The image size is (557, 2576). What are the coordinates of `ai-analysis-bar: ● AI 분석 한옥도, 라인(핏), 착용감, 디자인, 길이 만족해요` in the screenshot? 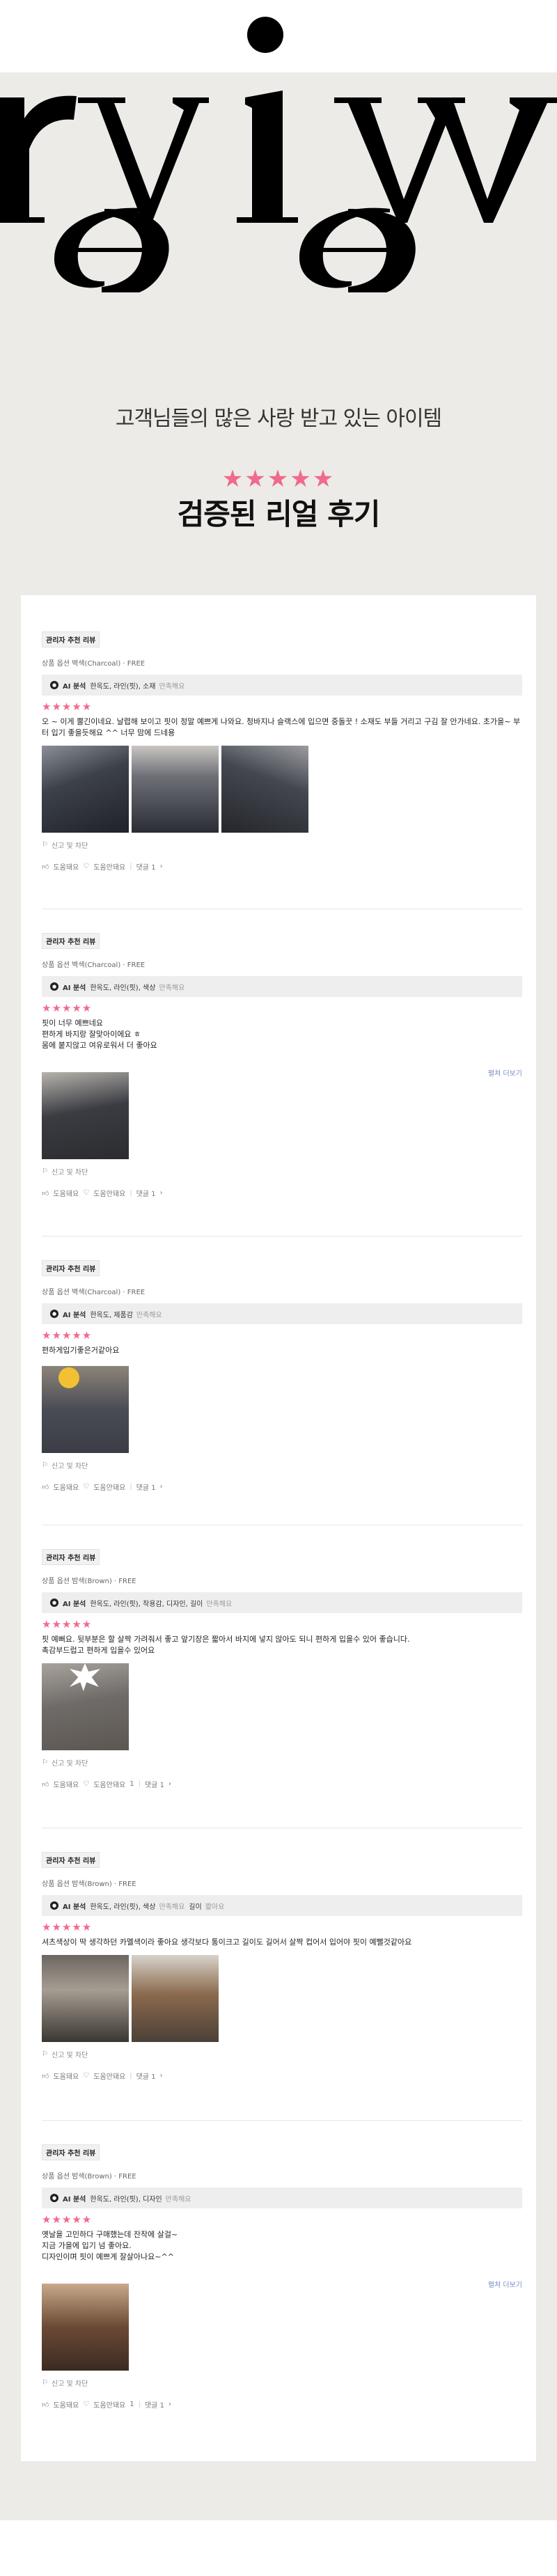 It's located at (282, 1602).